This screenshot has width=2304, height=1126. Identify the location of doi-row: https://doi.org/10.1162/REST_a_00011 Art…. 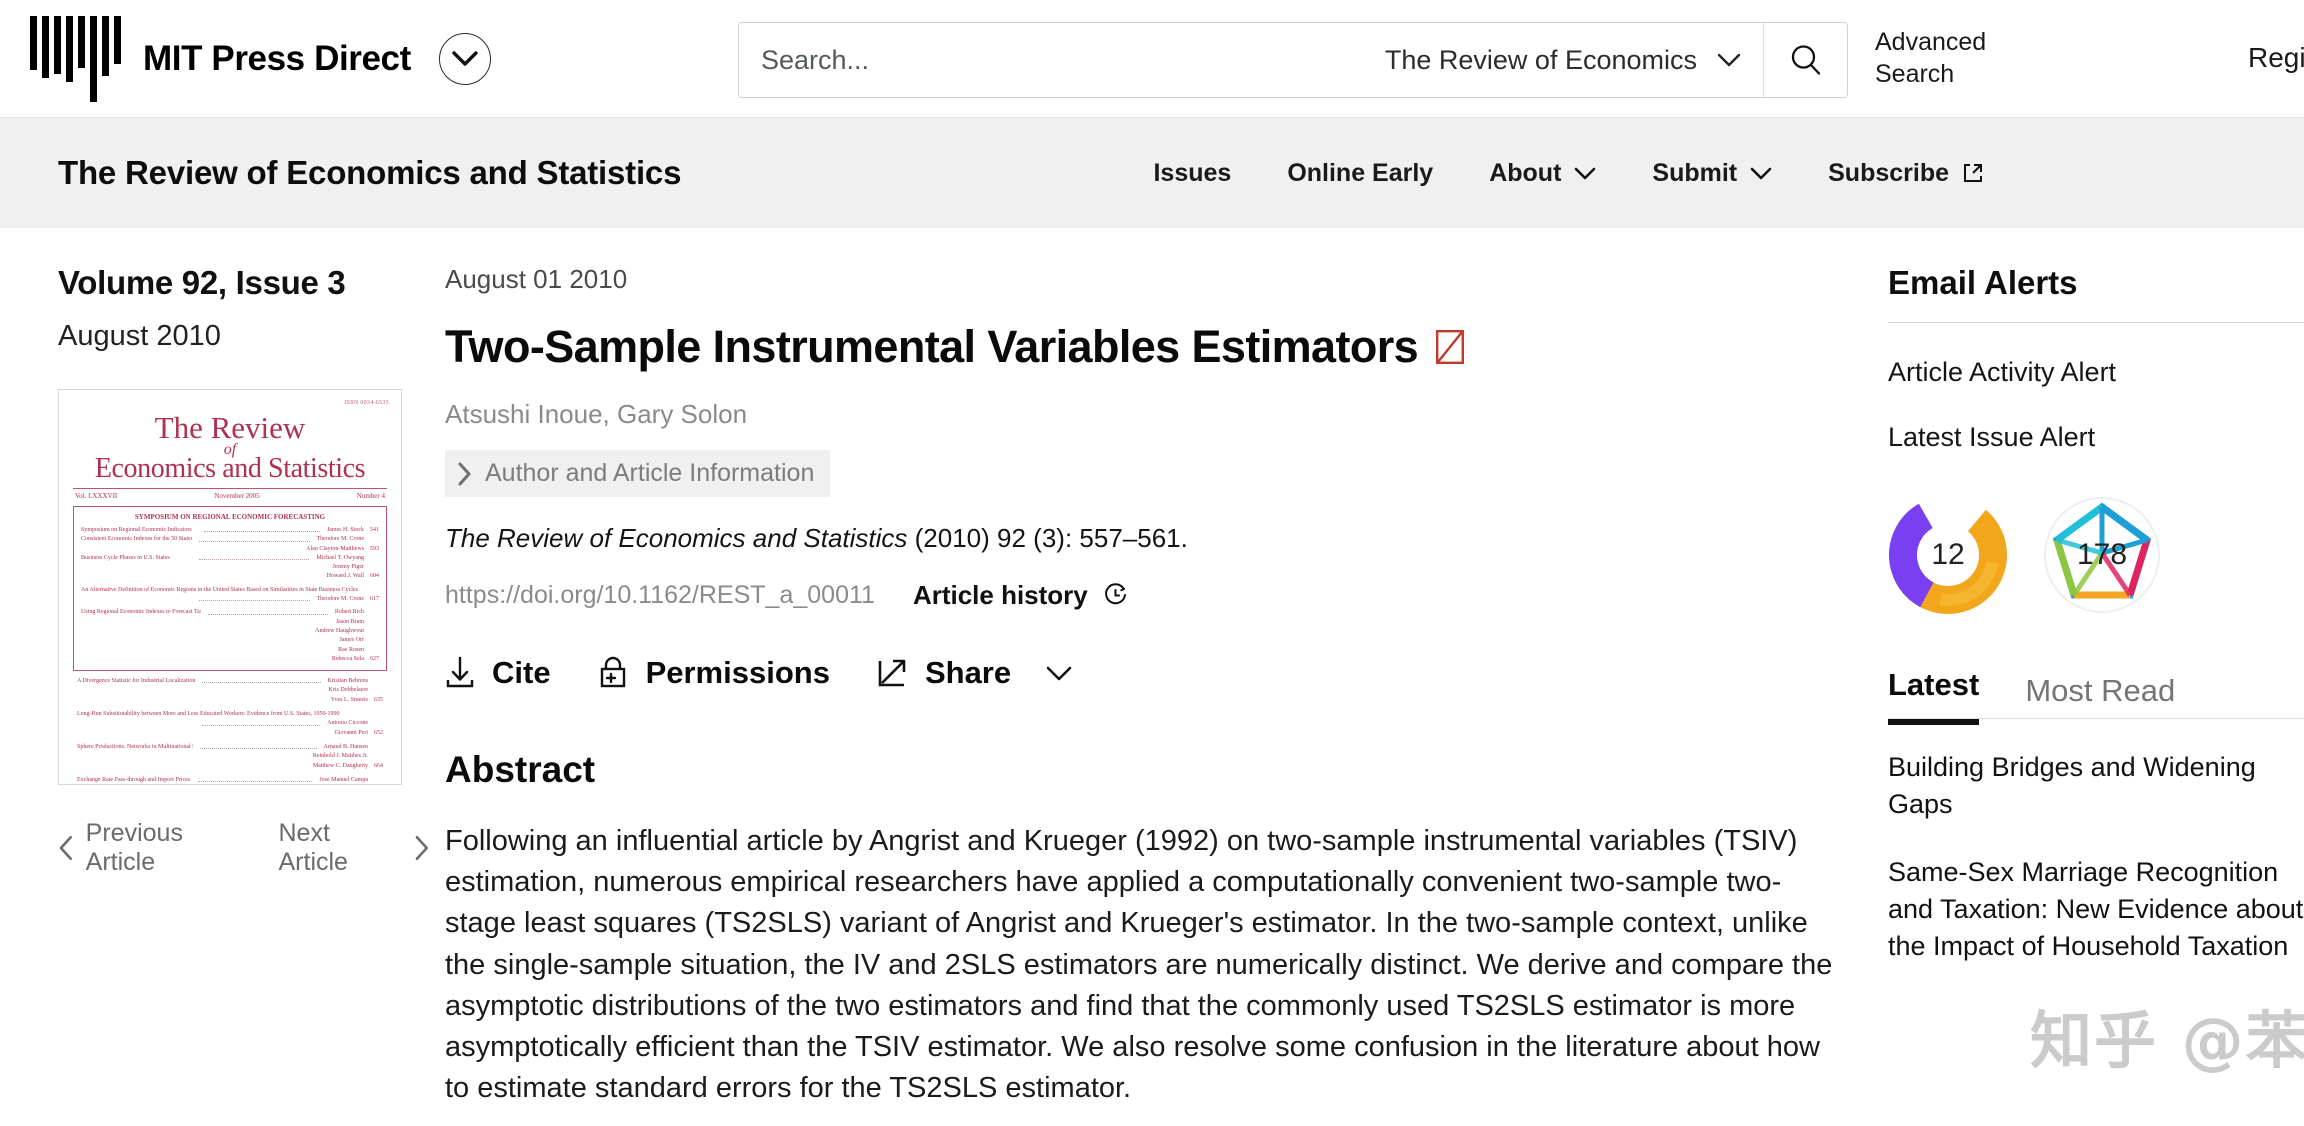
(1157, 595).